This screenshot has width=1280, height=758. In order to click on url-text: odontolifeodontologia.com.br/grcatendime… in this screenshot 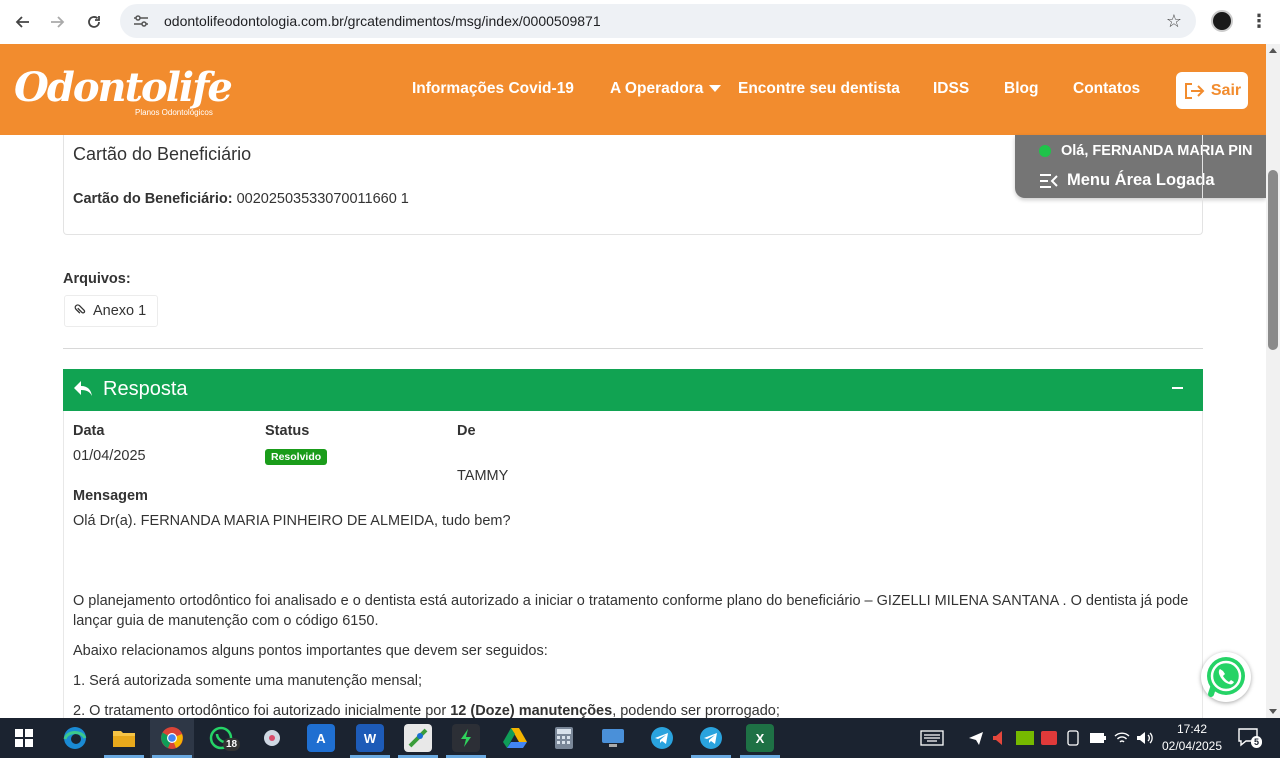, I will do `click(382, 21)`.